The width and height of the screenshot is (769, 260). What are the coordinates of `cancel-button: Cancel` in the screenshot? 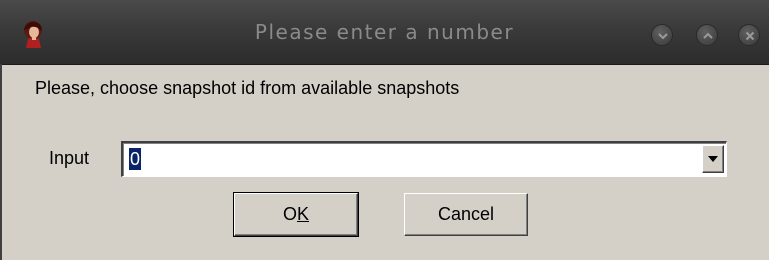 It's located at (466, 214).